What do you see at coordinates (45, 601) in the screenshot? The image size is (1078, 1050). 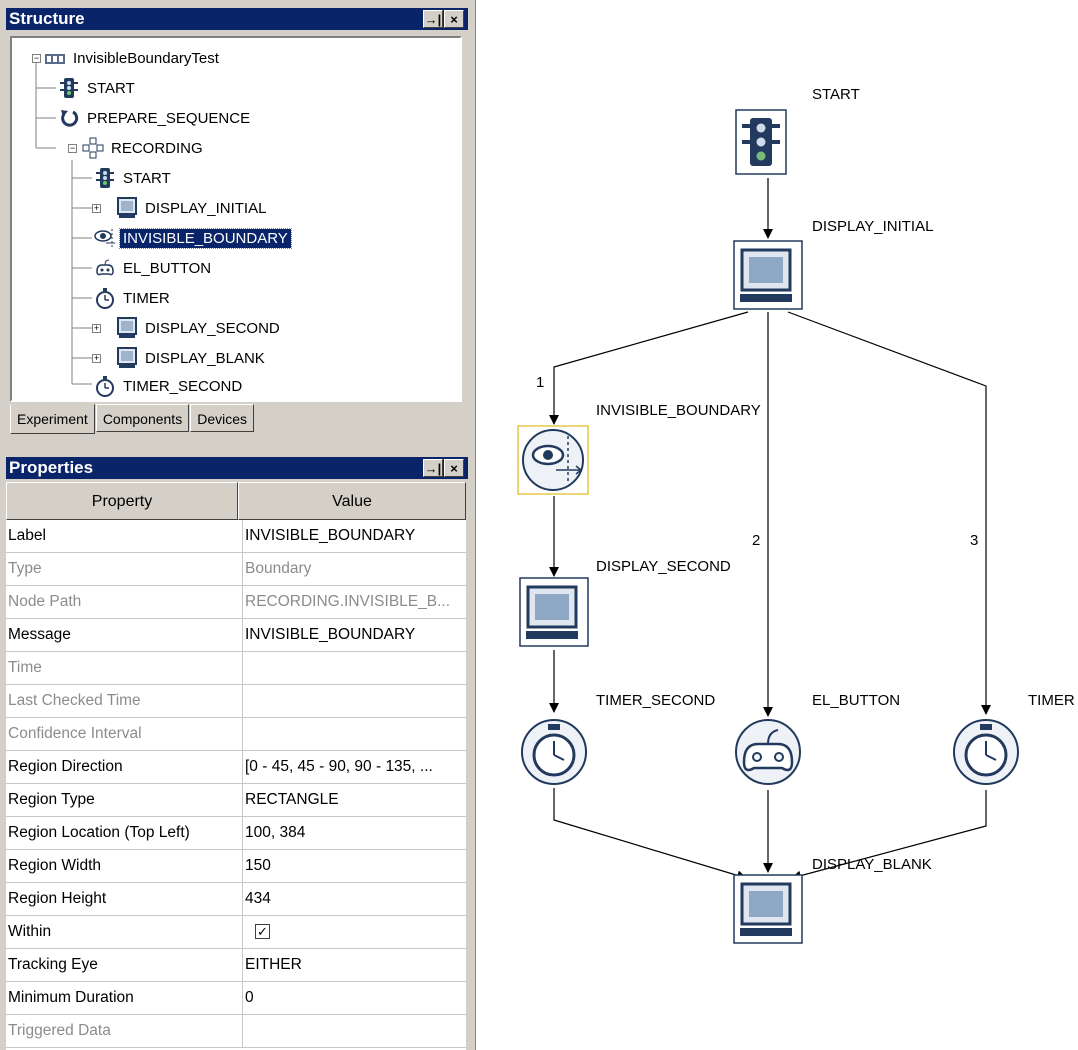 I see `property-name: Node Path` at bounding box center [45, 601].